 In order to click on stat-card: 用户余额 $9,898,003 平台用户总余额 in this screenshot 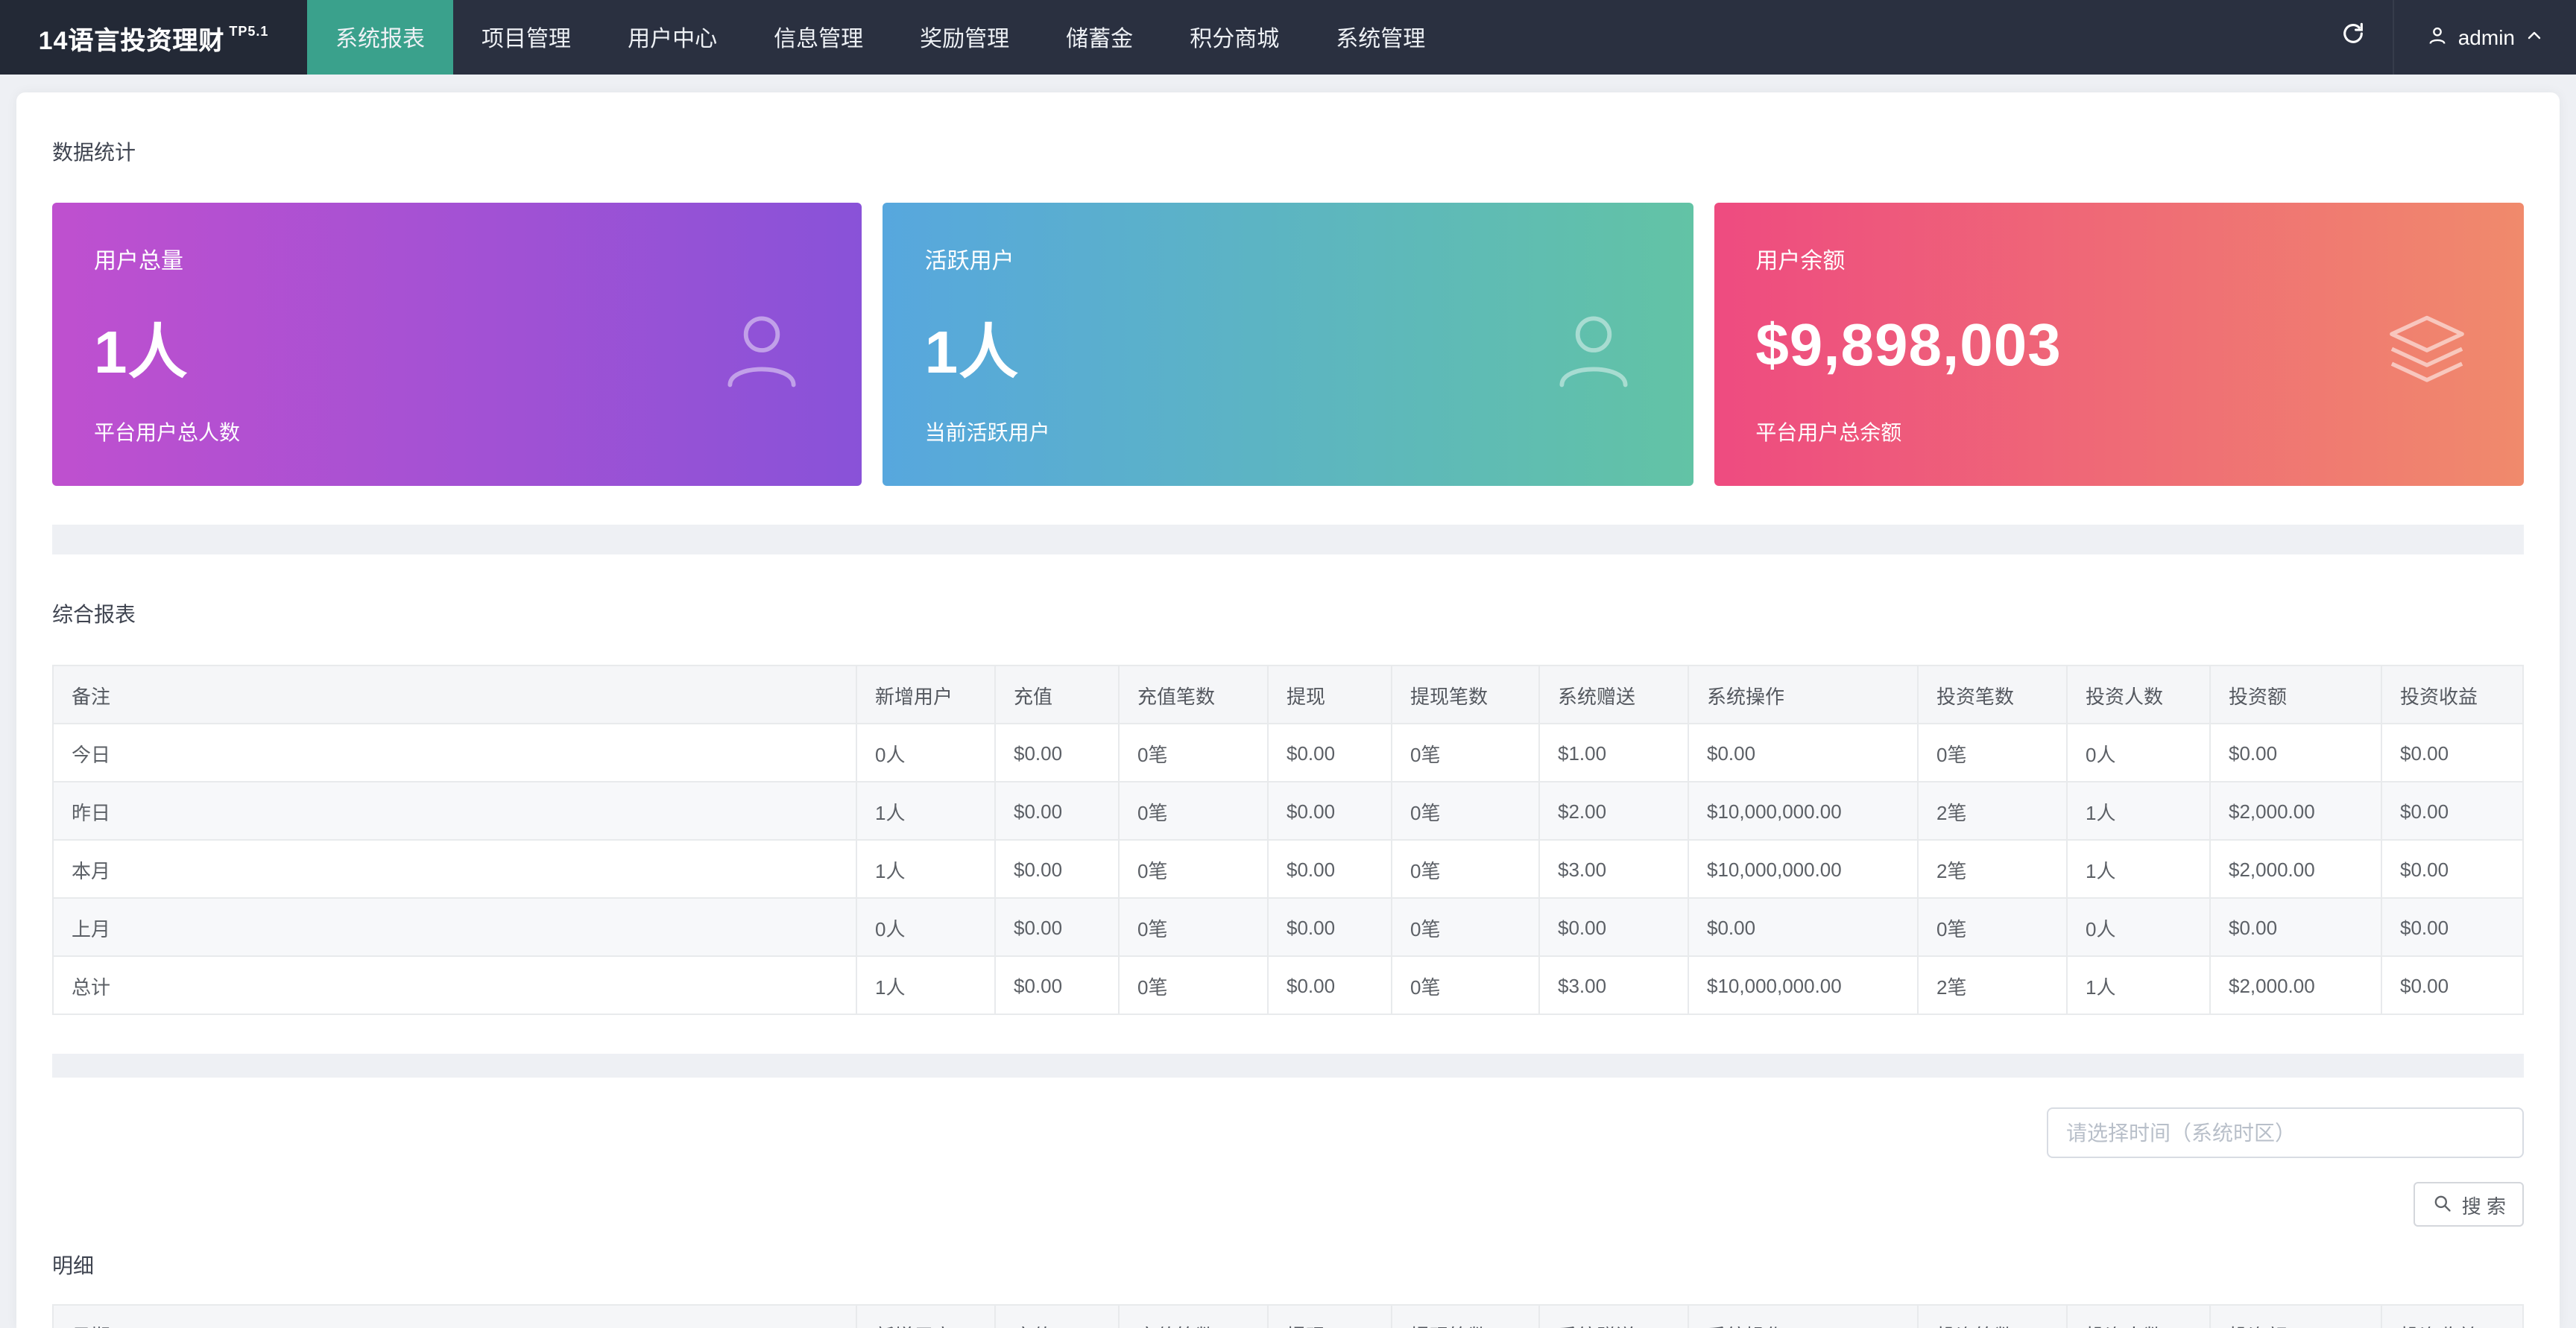, I will do `click(2119, 345)`.